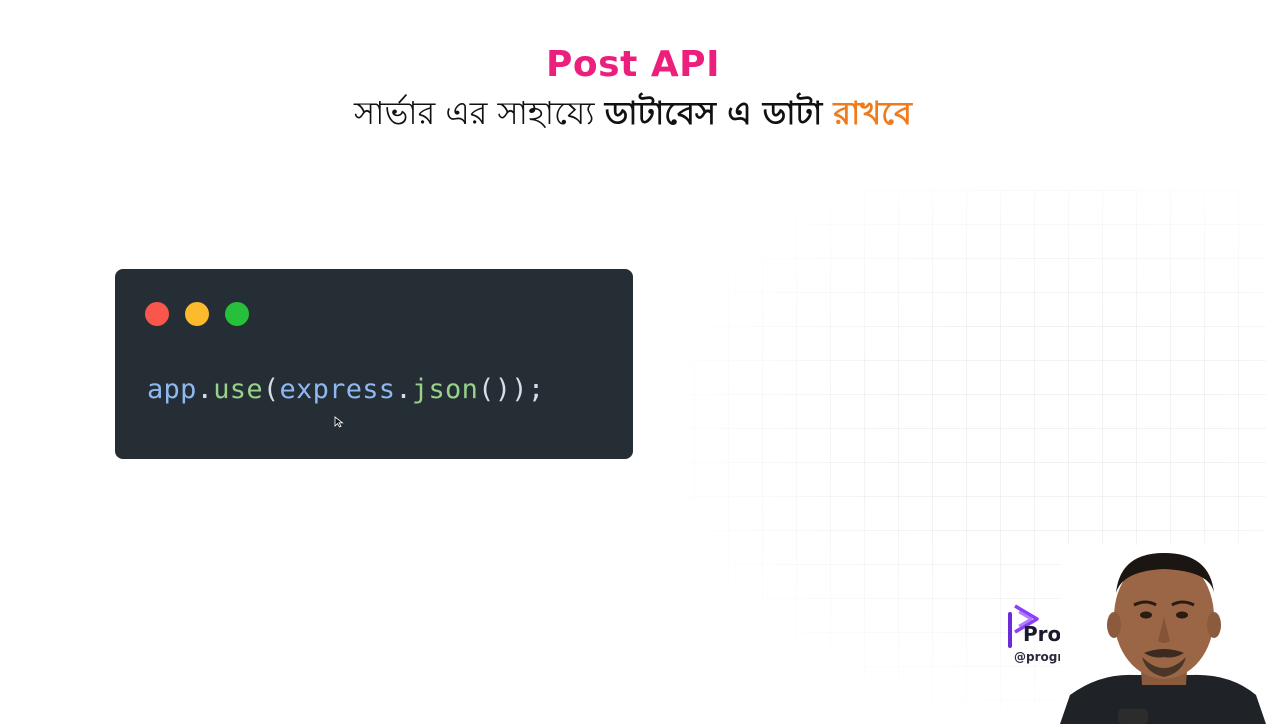  I want to click on code-paren-close: ());, so click(511, 389).